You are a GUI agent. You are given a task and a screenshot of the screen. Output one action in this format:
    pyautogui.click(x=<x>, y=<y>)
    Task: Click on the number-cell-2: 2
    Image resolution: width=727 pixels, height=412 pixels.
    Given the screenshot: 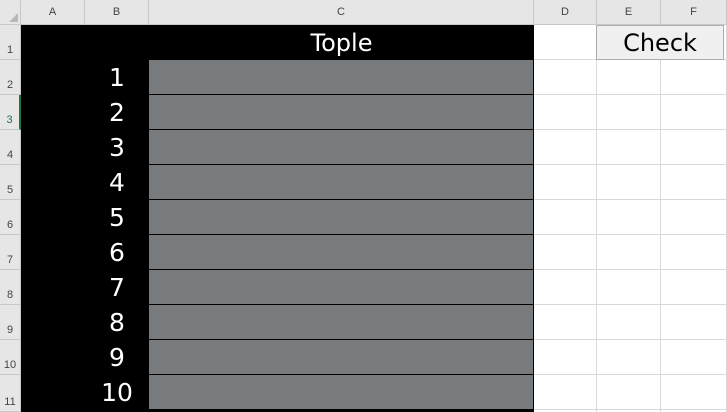 What is the action you would take?
    pyautogui.click(x=117, y=112)
    